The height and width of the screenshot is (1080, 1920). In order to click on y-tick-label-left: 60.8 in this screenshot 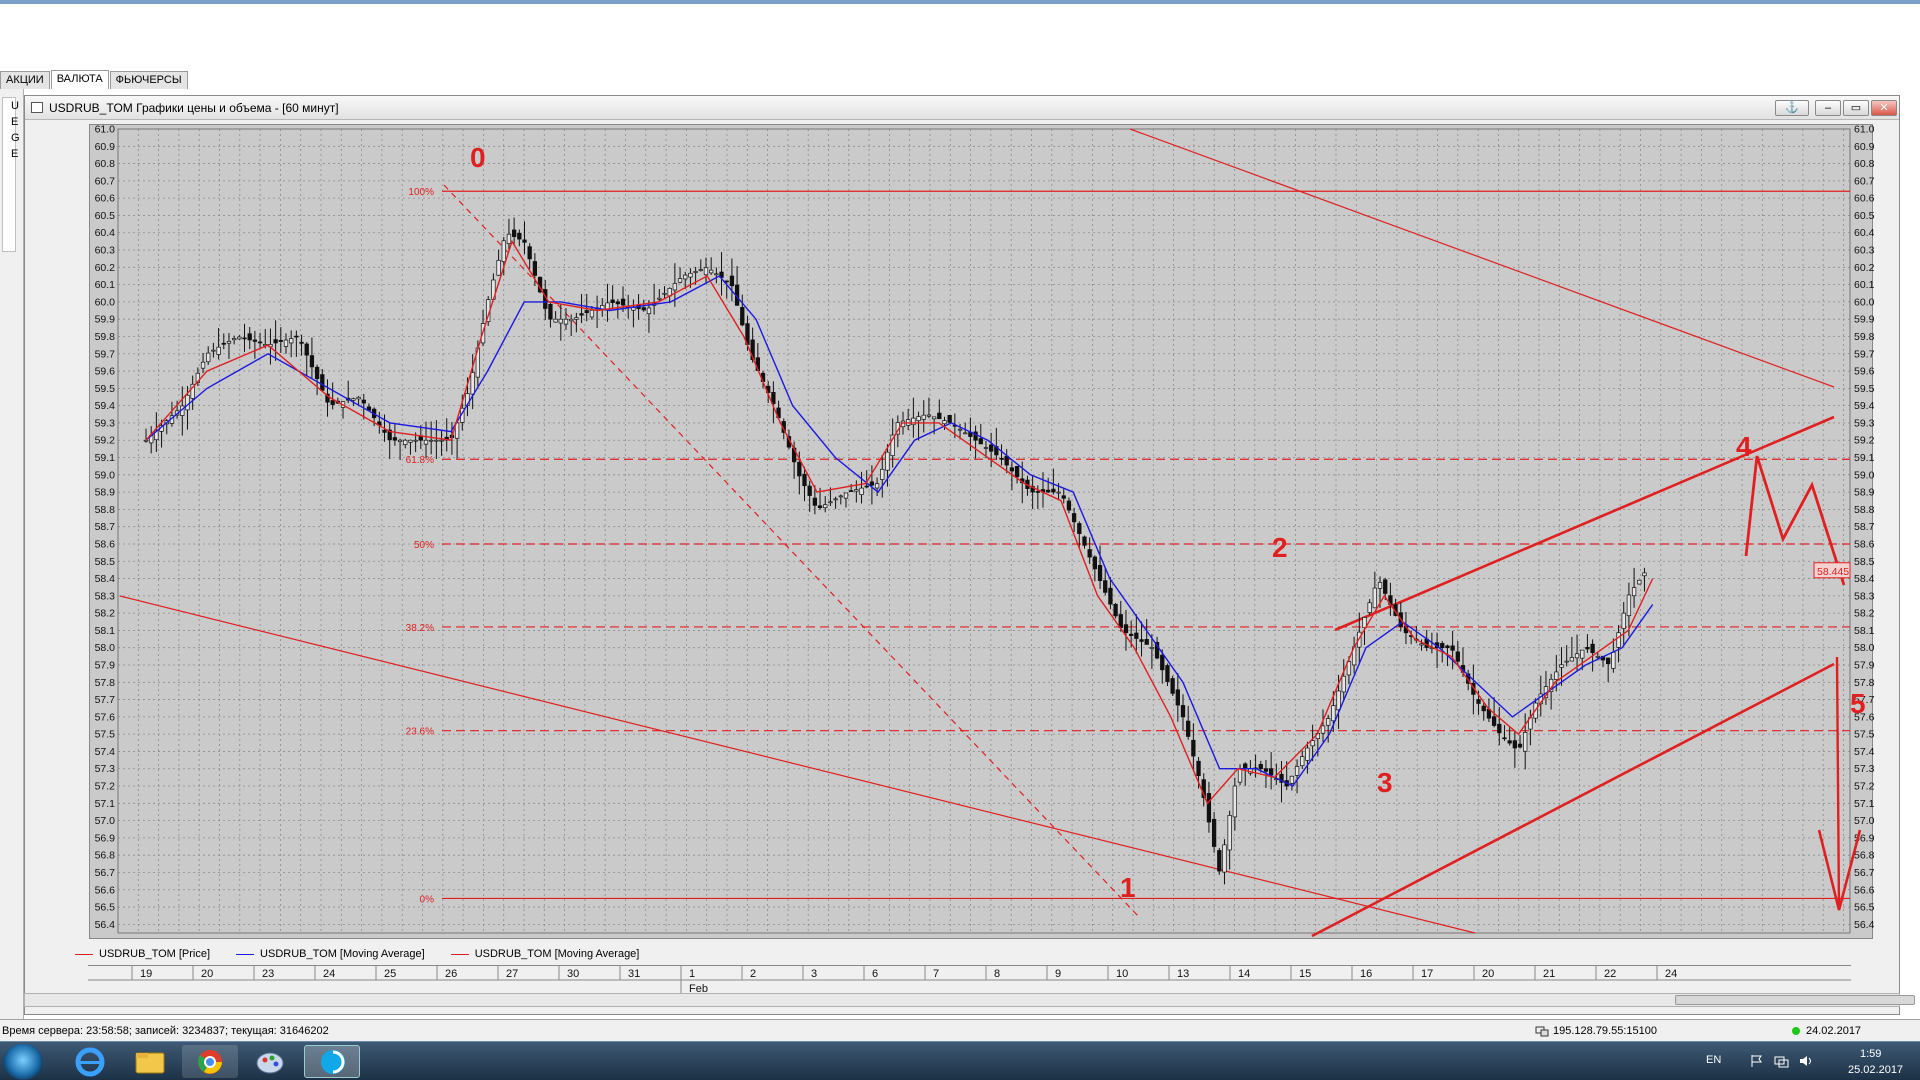, I will do `click(105, 164)`.